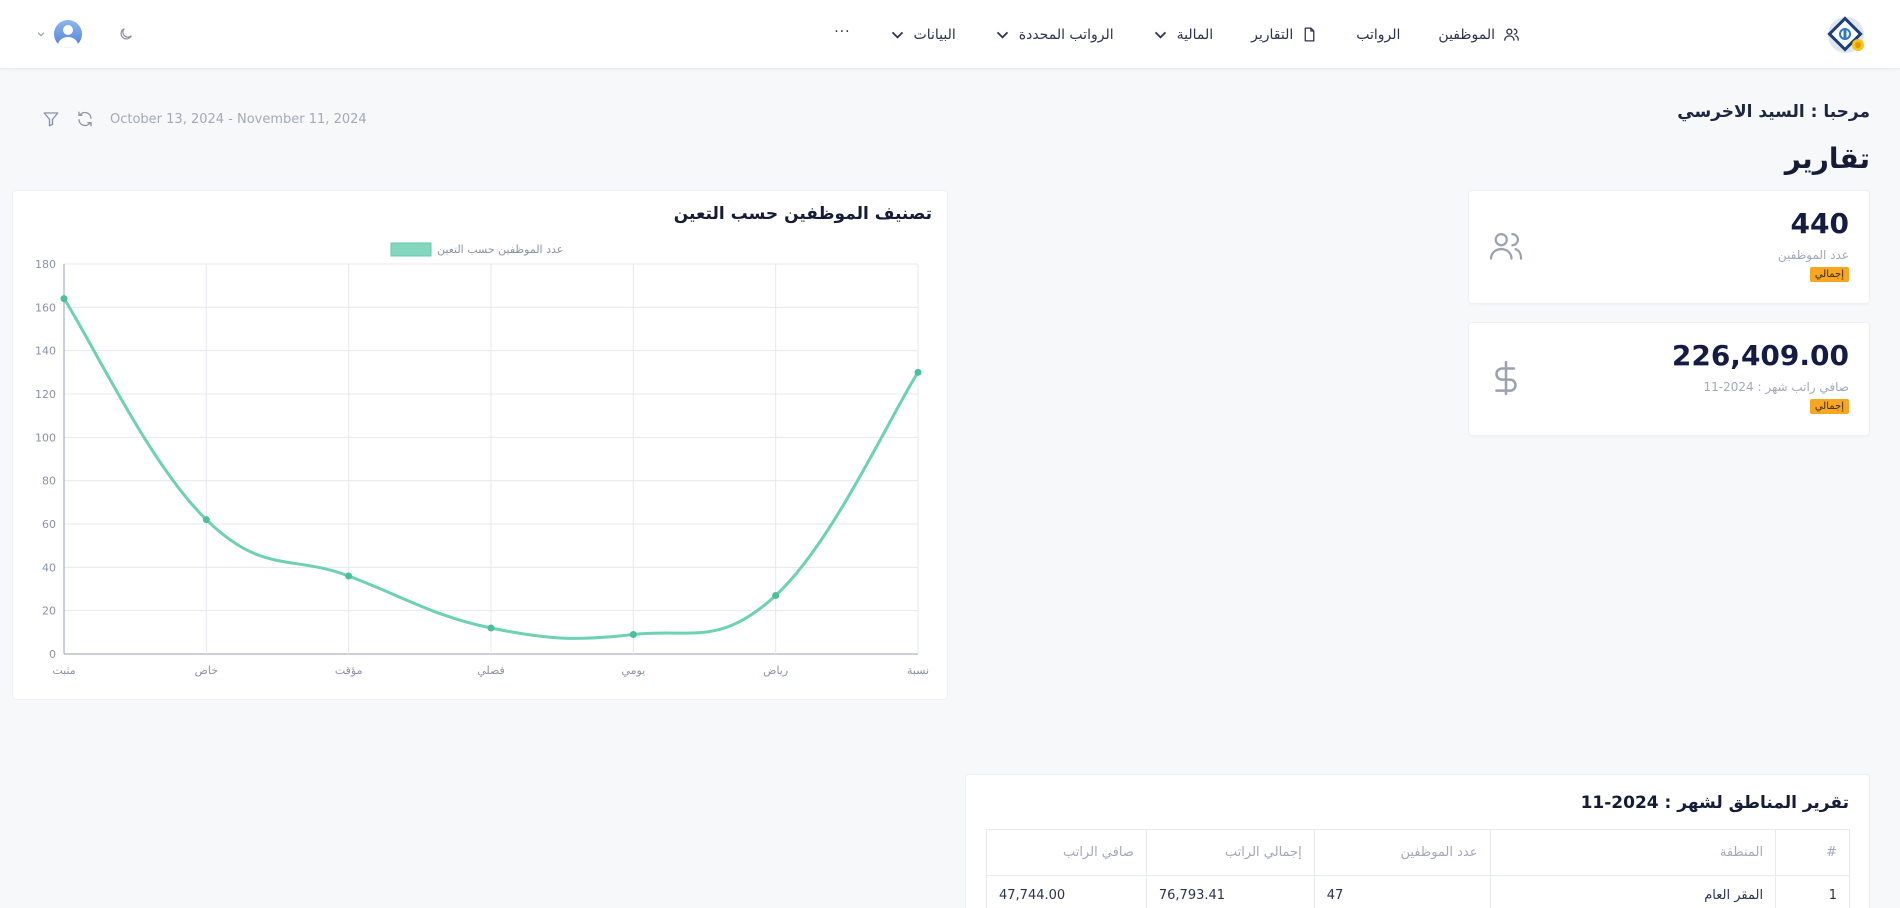 The width and height of the screenshot is (1900, 908). What do you see at coordinates (1506, 378) in the screenshot?
I see `dollar-icon` at bounding box center [1506, 378].